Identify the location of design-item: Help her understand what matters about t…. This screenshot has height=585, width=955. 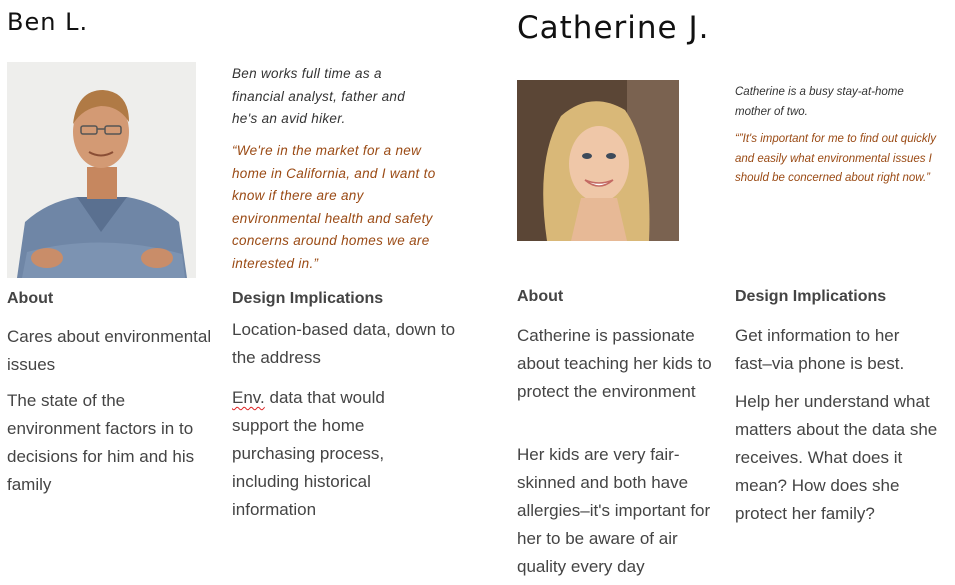
(836, 457).